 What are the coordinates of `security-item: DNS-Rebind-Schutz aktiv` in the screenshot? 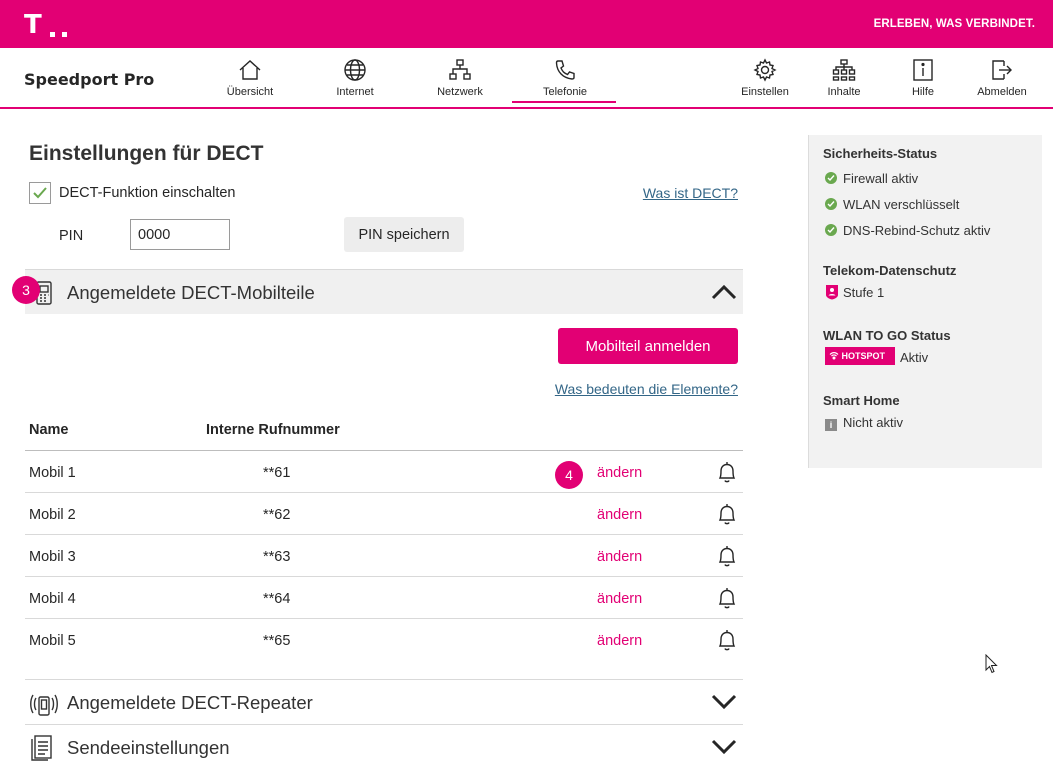 It's located at (907, 230).